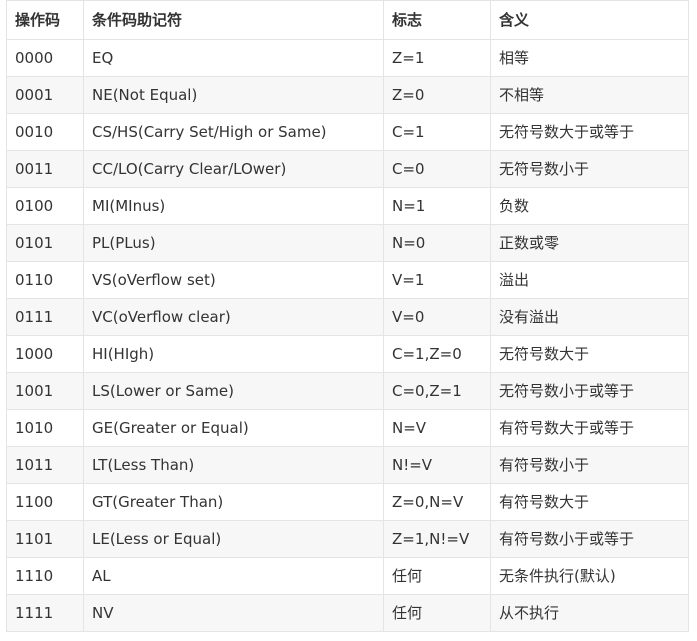 The image size is (697, 641). Describe the element at coordinates (233, 20) in the screenshot. I see `header-mnemonic: 条件码助记符` at that location.